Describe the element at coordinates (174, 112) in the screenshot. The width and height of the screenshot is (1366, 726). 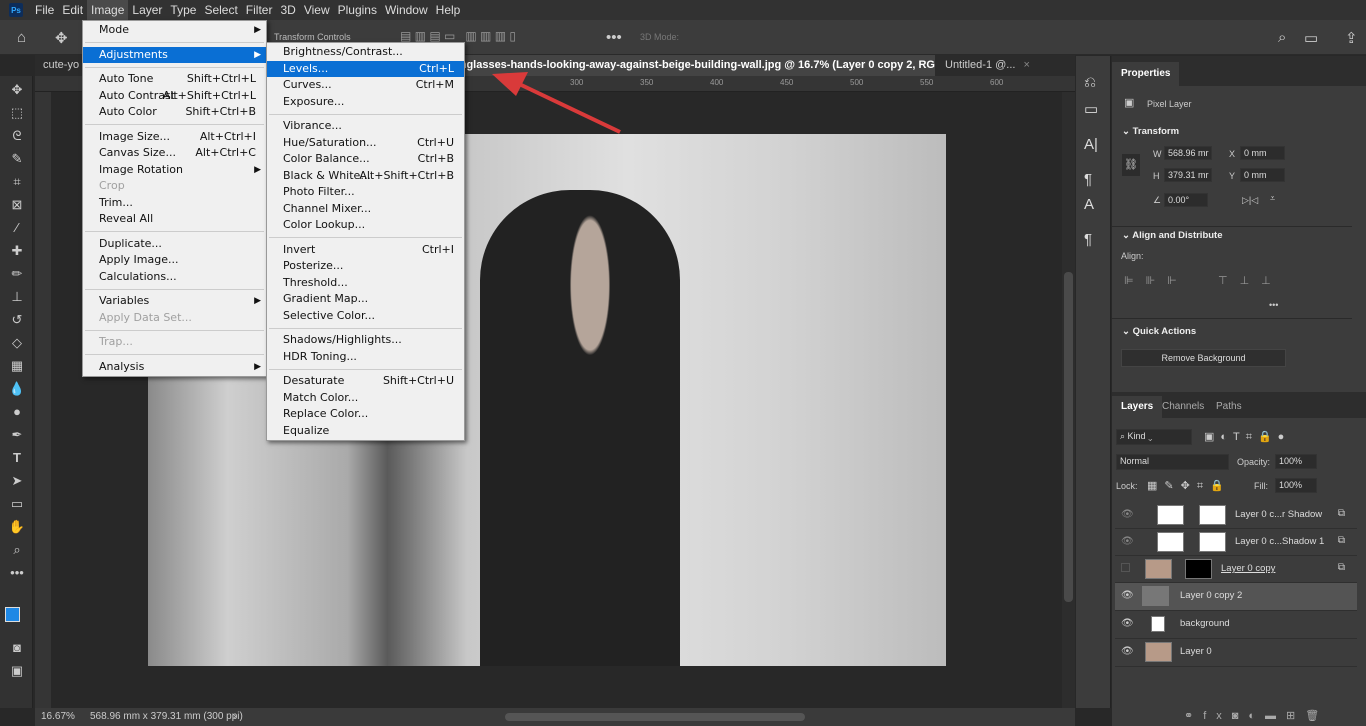
I see `menu-item-auto-color: Auto Color Shift+Ctrl+B` at that location.